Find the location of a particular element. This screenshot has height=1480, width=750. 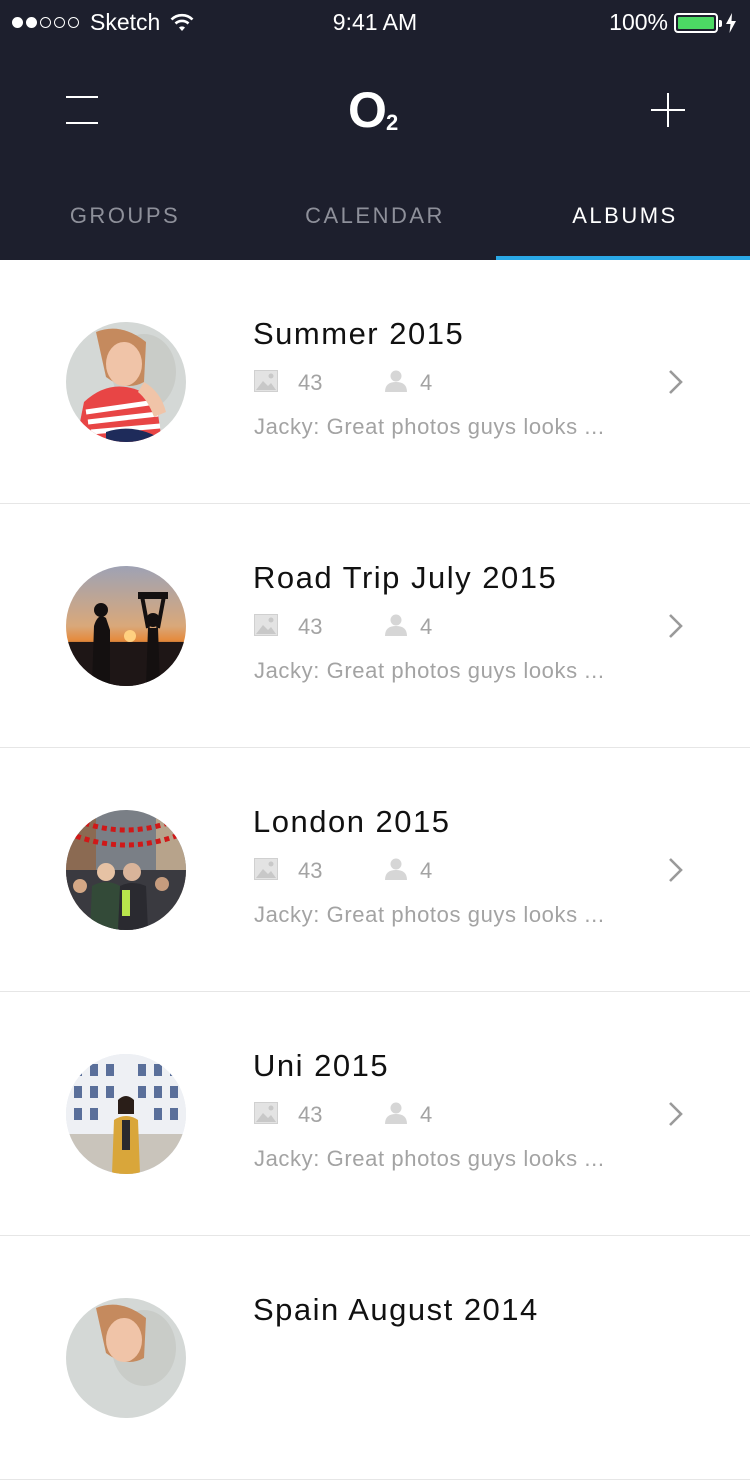

status-right: 100% is located at coordinates (672, 22).